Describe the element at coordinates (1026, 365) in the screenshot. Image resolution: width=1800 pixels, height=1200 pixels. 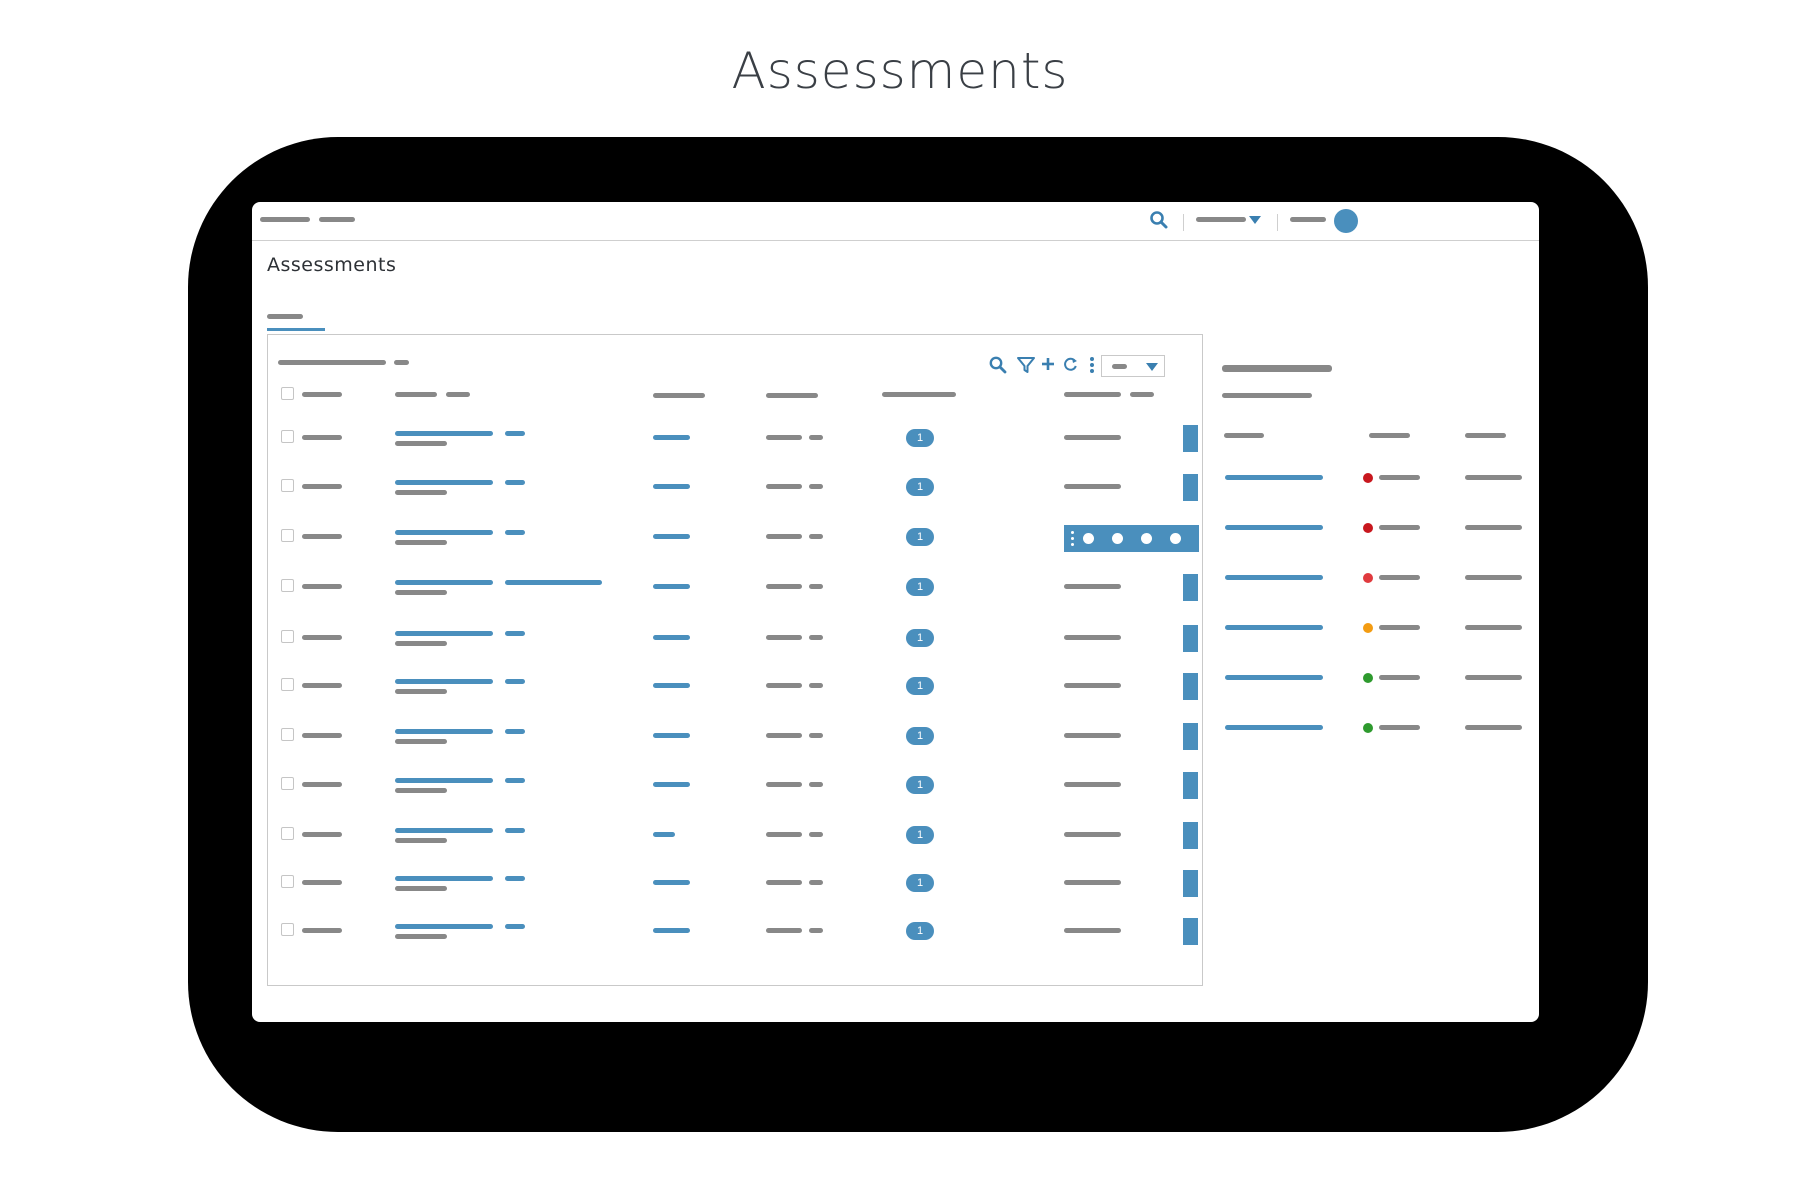
I see `filter-icon` at that location.